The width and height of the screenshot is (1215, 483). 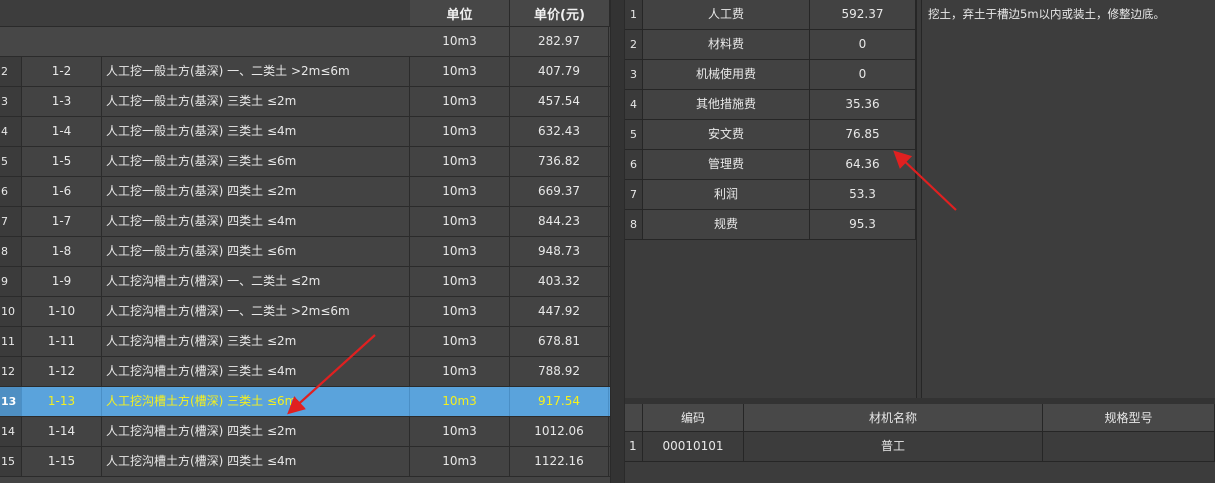 I want to click on material-header-spec: 规格型号, so click(x=1129, y=418).